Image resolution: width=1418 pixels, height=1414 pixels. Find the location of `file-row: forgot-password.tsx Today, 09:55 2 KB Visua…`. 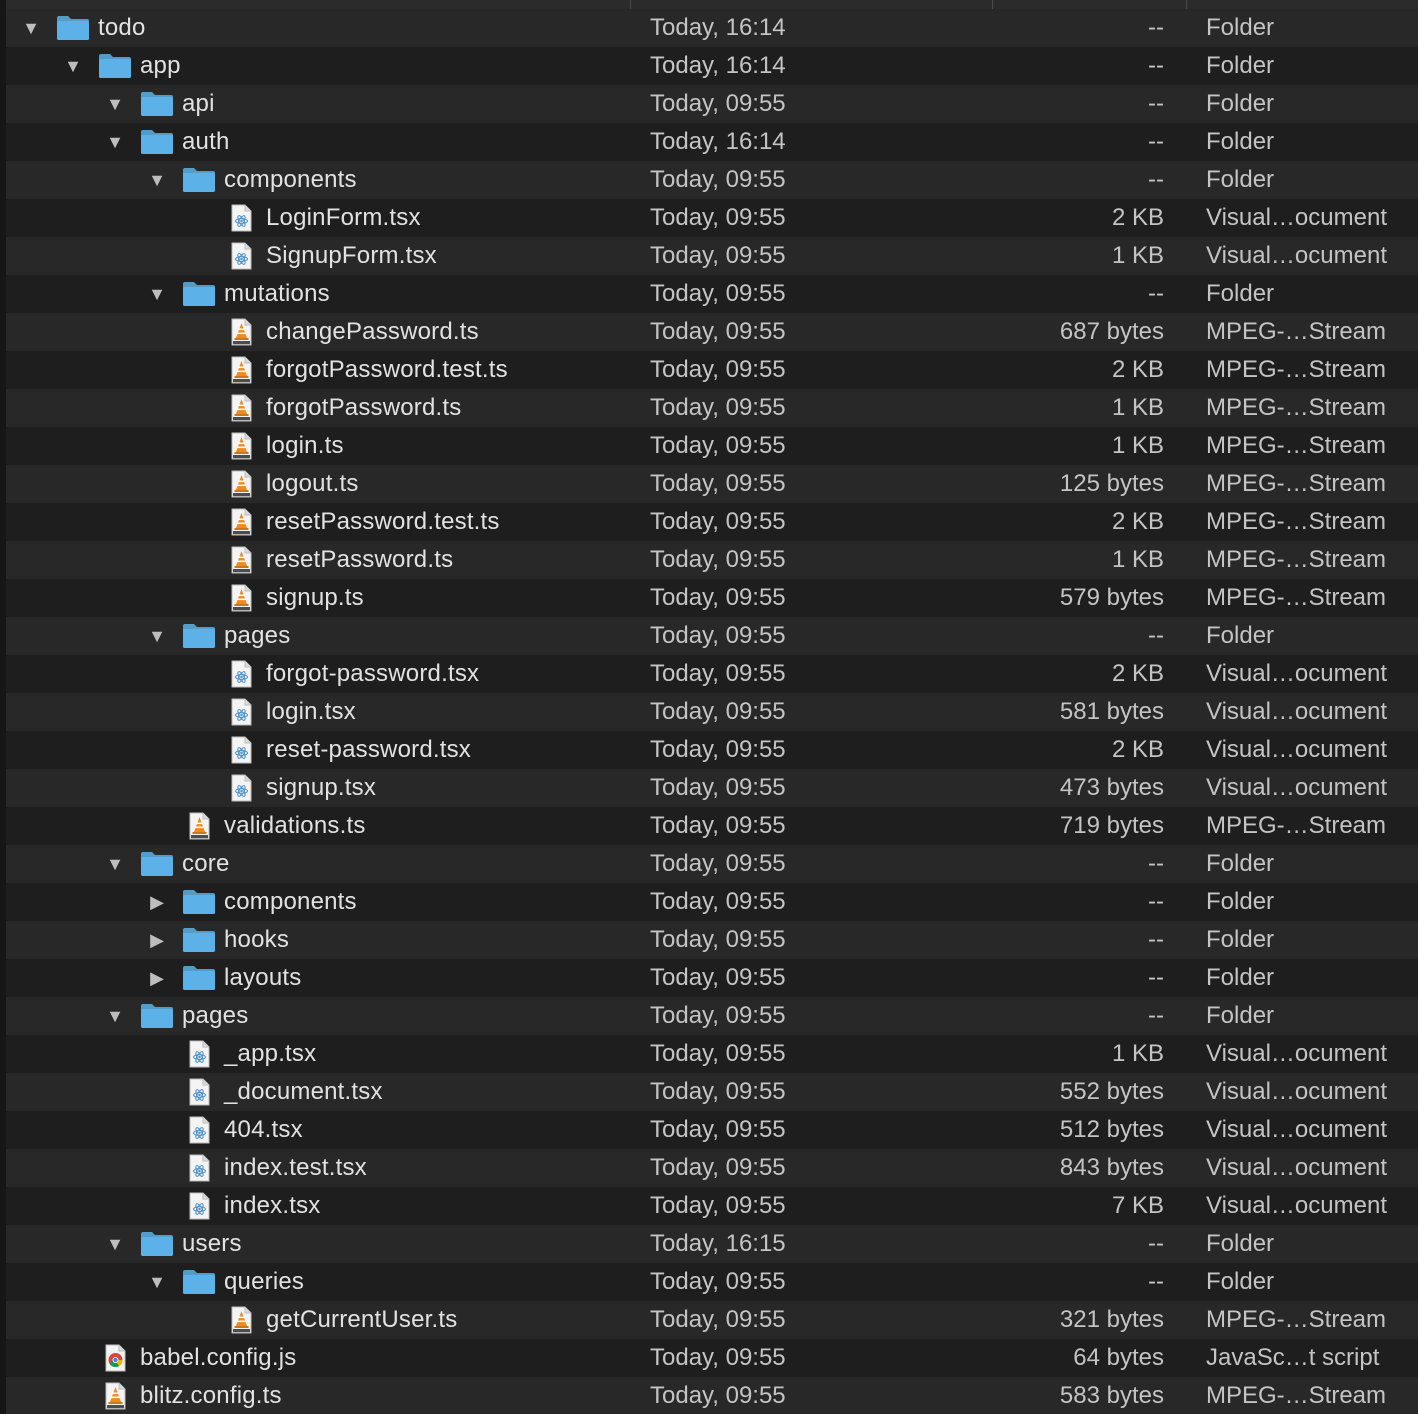

file-row: forgot-password.tsx Today, 09:55 2 KB Visua… is located at coordinates (712, 674).